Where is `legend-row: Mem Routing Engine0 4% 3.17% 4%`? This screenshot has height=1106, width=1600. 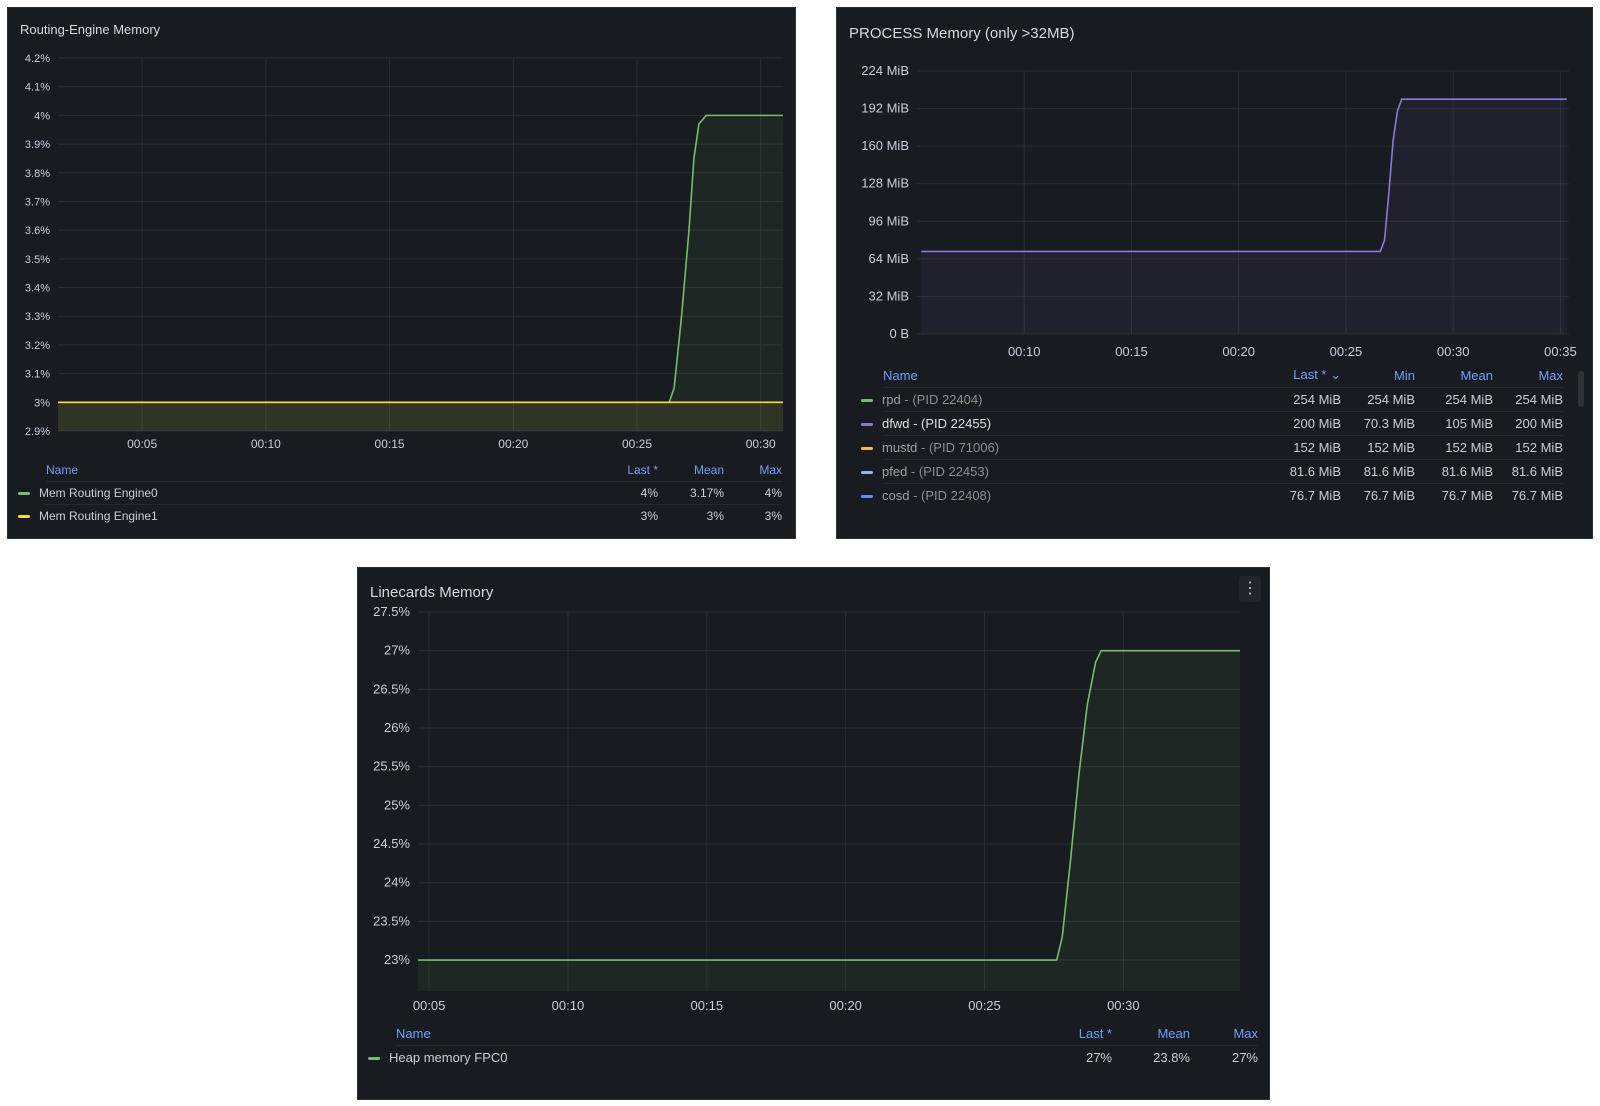 legend-row: Mem Routing Engine0 4% 3.17% 4% is located at coordinates (400, 493).